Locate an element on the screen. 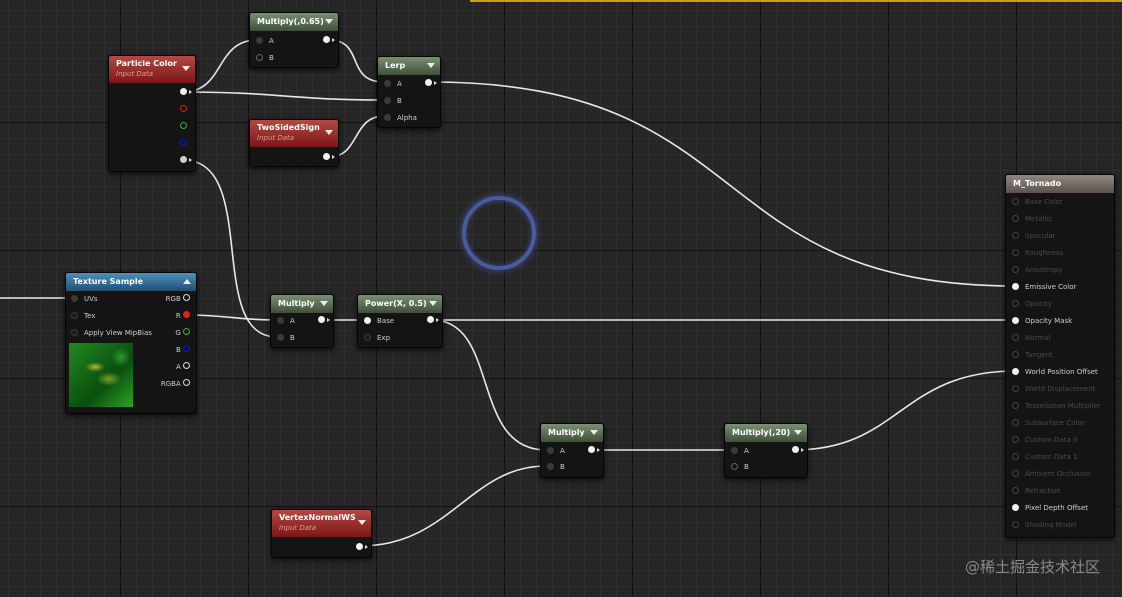  node-header: M_Tornado is located at coordinates (1060, 184).